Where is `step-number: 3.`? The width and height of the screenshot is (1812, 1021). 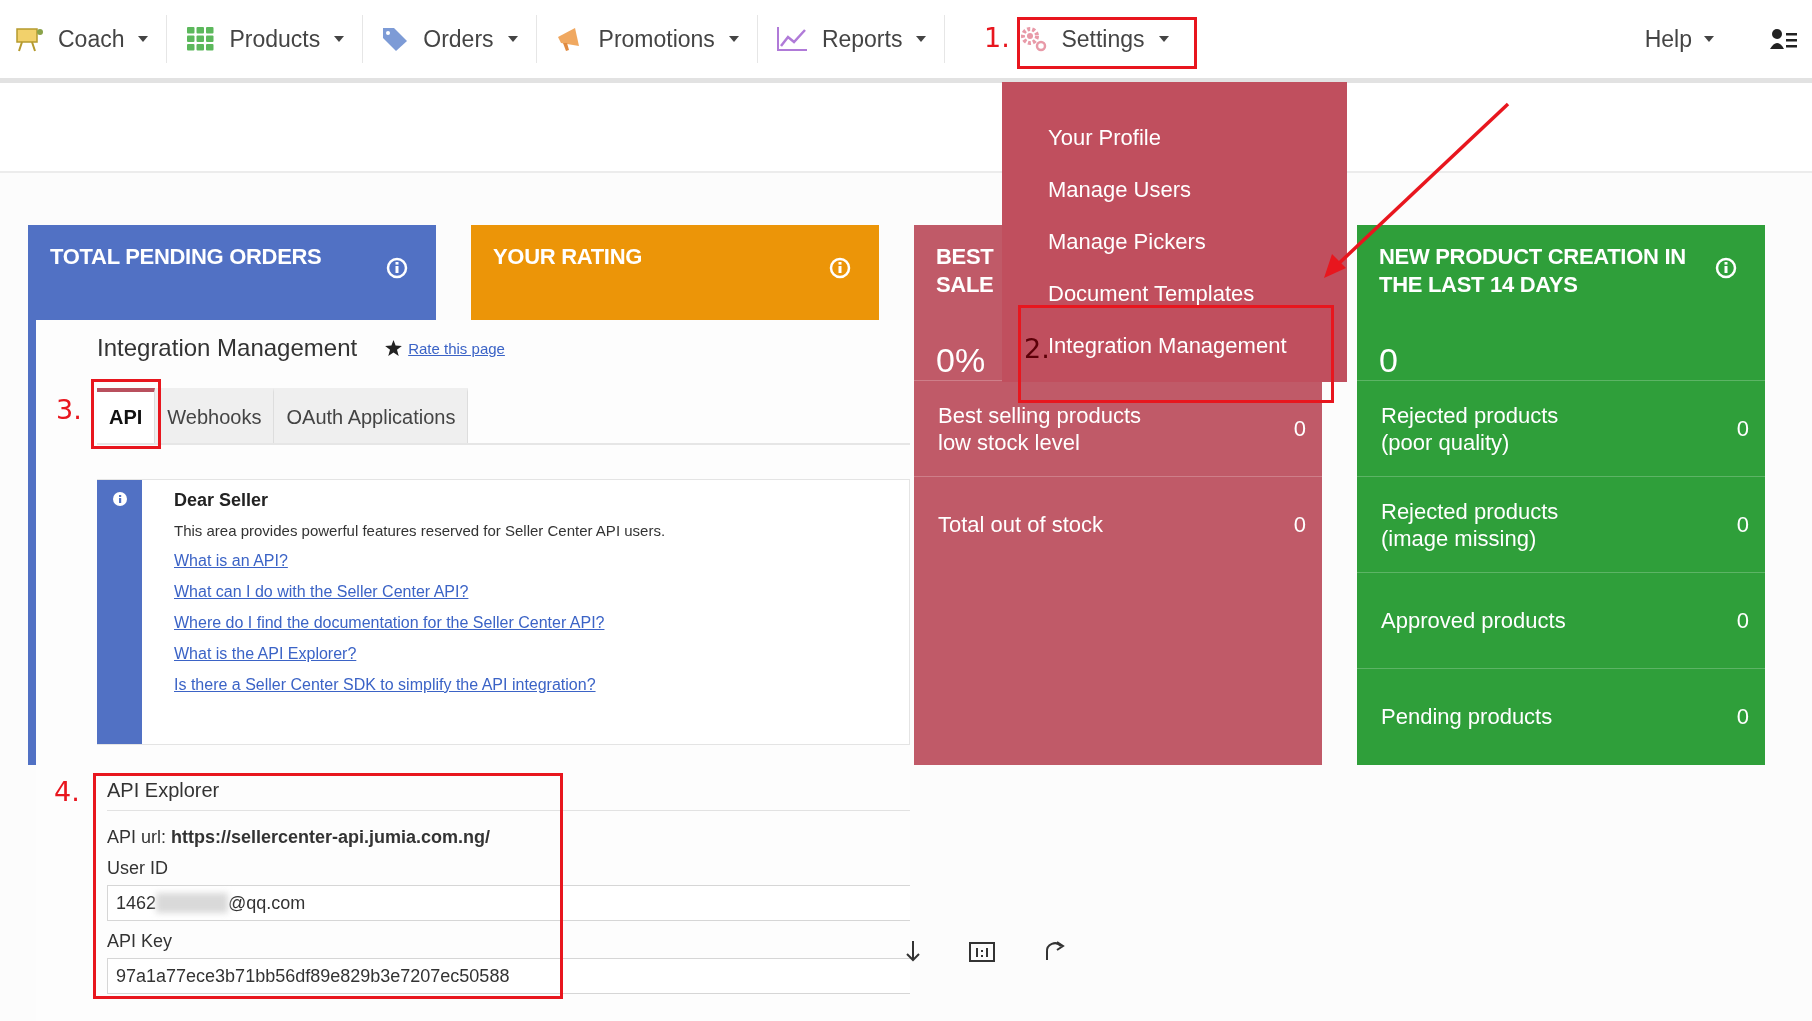
step-number: 3. is located at coordinates (69, 409).